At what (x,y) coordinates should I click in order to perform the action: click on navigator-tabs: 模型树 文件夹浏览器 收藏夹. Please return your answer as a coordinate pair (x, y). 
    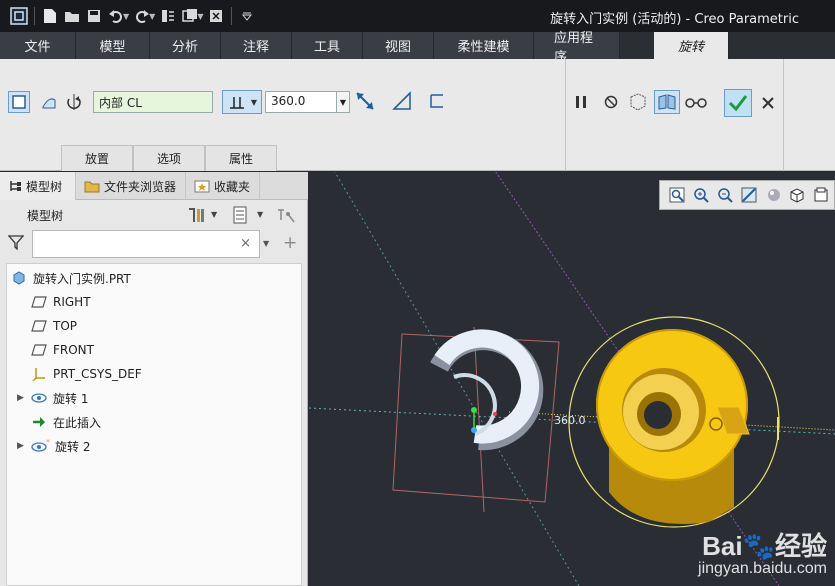
    Looking at the image, I should click on (154, 186).